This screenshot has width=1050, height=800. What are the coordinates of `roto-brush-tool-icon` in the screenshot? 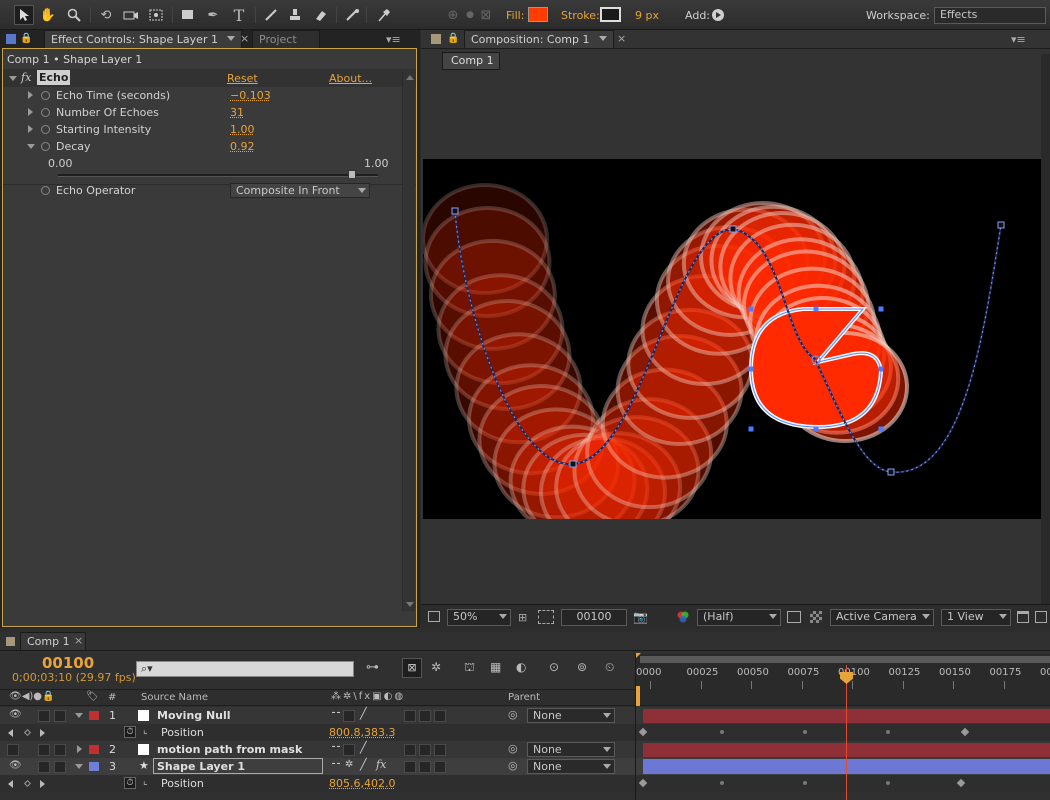 It's located at (352, 15).